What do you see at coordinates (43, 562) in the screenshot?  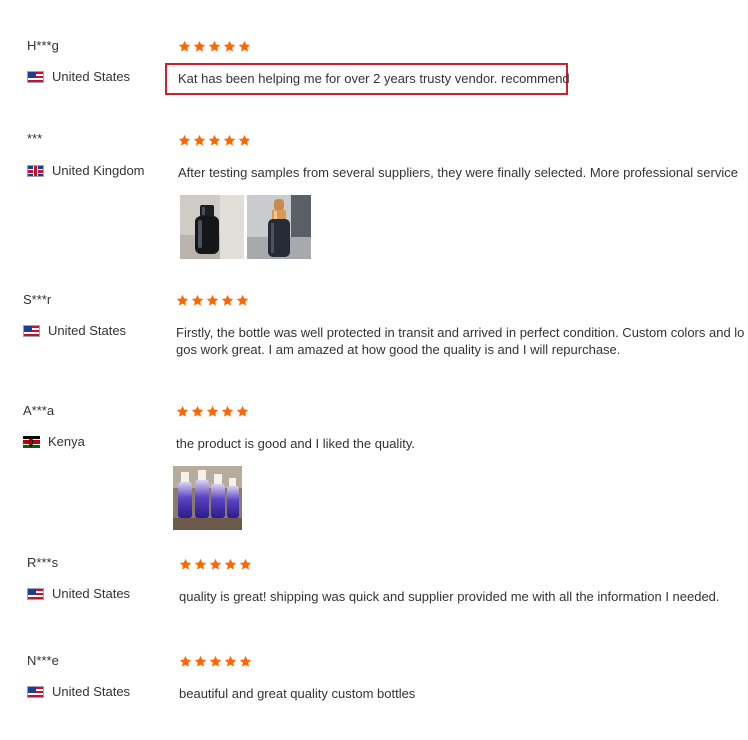 I see `reviewer-name: R***s` at bounding box center [43, 562].